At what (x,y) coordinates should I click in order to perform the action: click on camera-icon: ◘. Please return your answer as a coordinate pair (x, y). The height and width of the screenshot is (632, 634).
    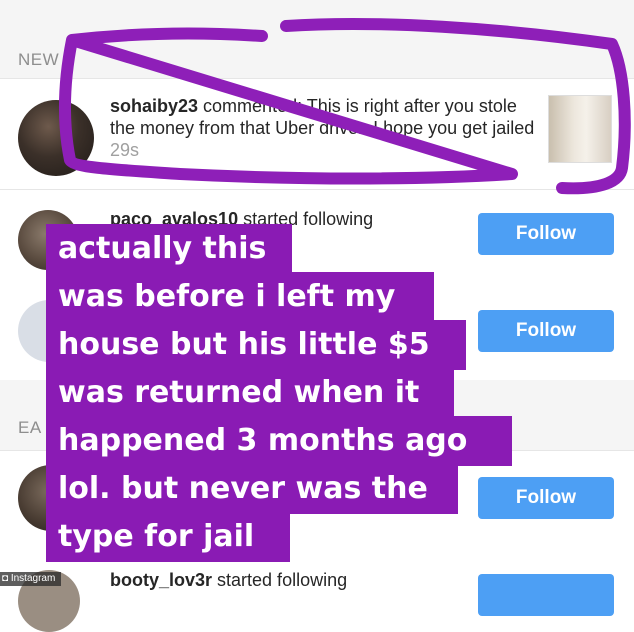
    Looking at the image, I should click on (5, 578).